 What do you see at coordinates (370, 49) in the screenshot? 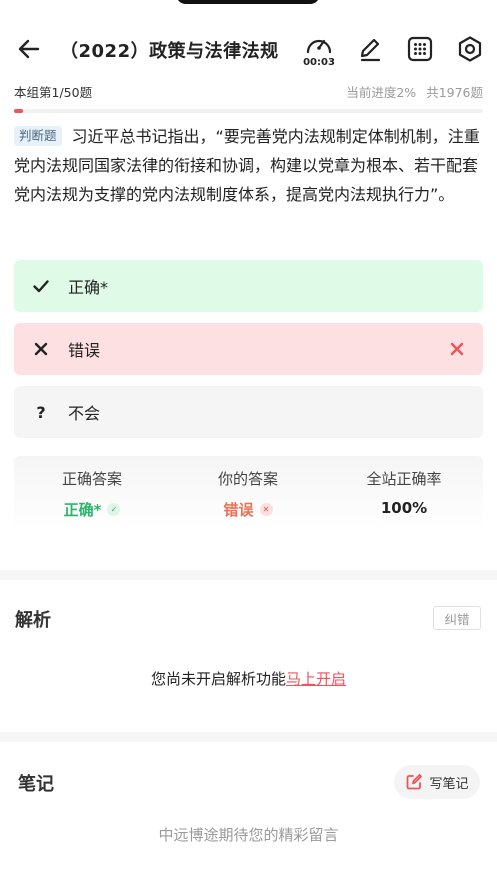
I see `edit-pen-icon` at bounding box center [370, 49].